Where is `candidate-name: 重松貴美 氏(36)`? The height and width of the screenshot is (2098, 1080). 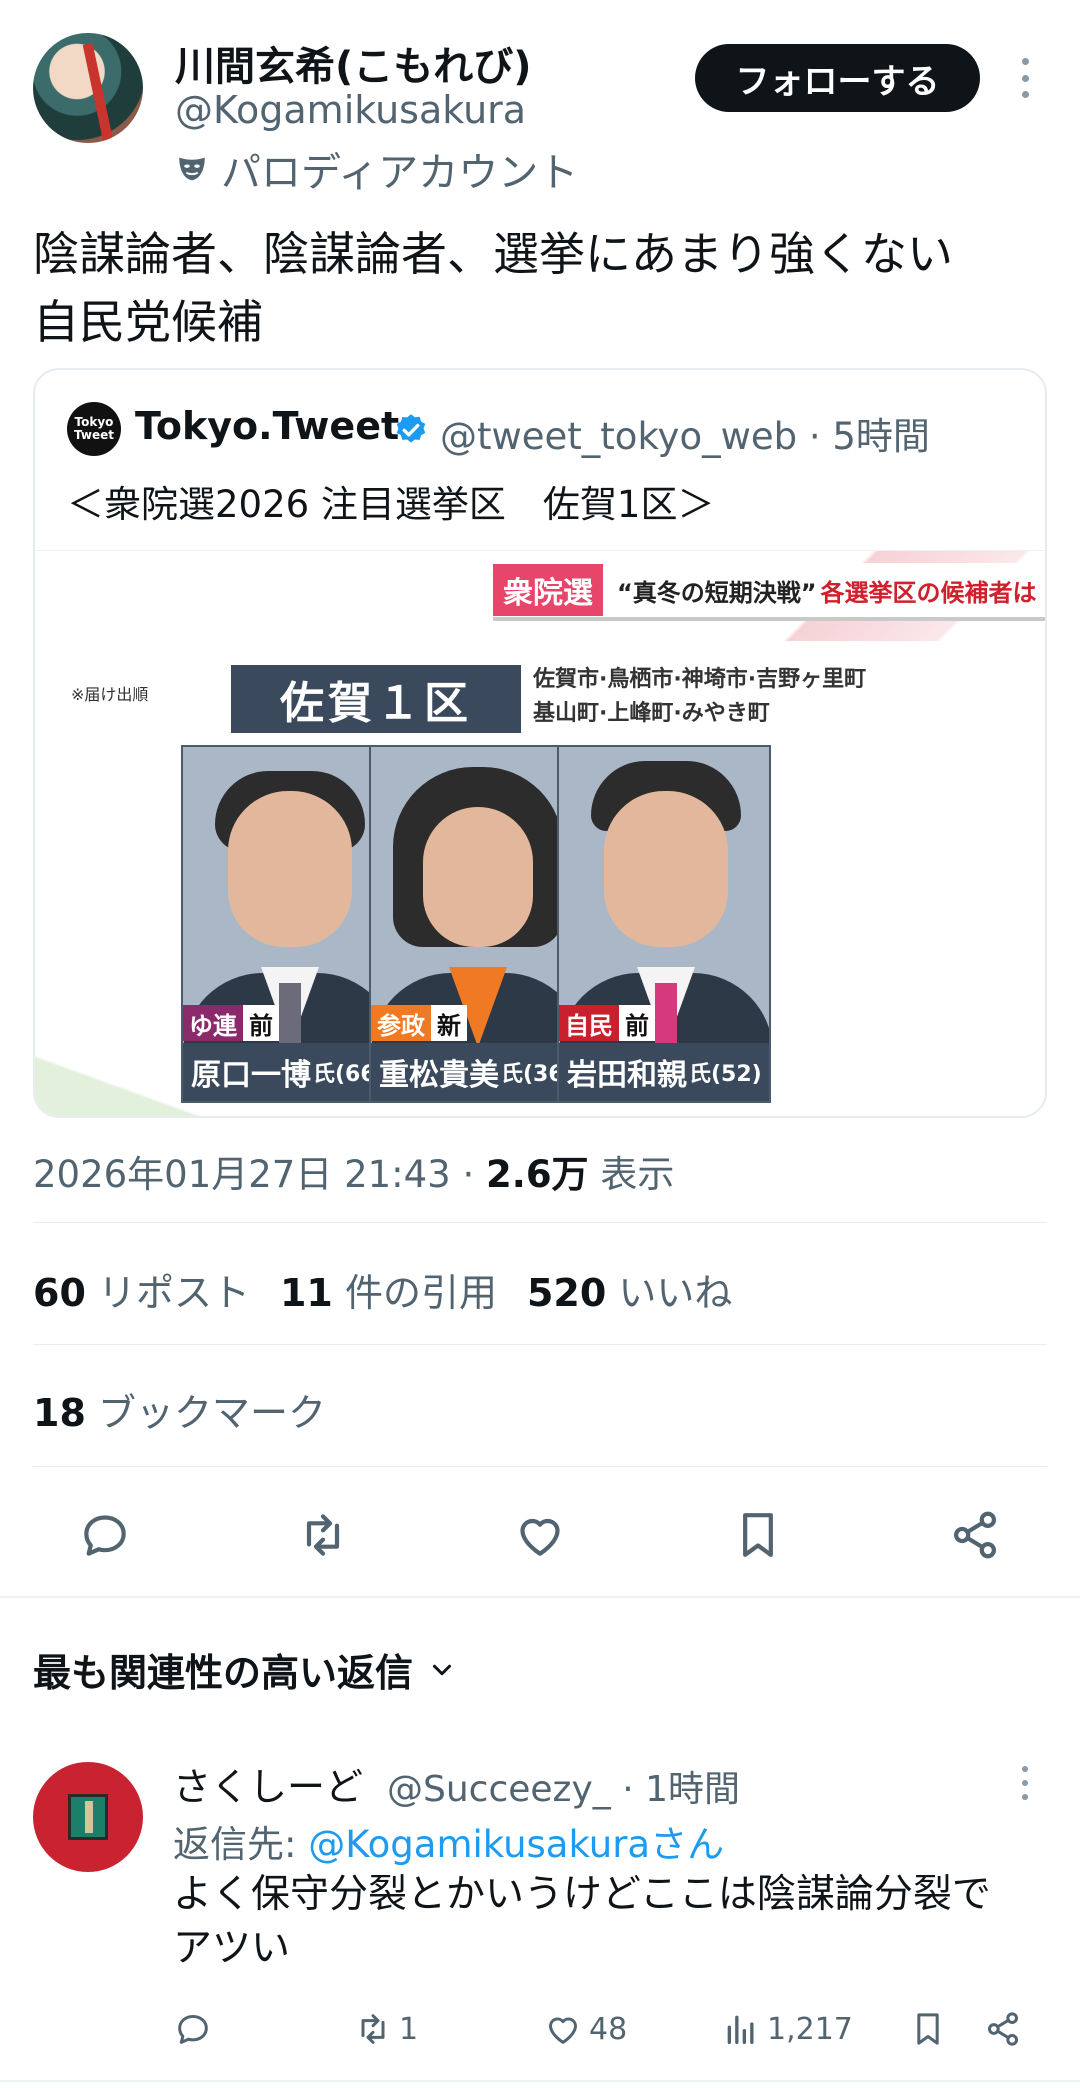 candidate-name: 重松貴美 氏(36) is located at coordinates (476, 1072).